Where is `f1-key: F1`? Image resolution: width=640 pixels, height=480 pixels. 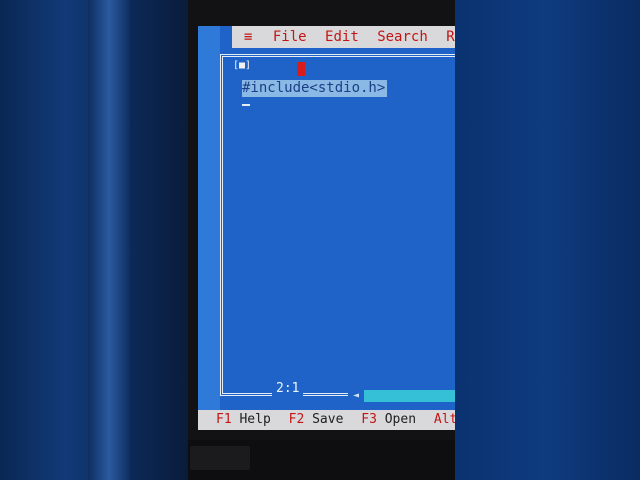 f1-key: F1 is located at coordinates (224, 419).